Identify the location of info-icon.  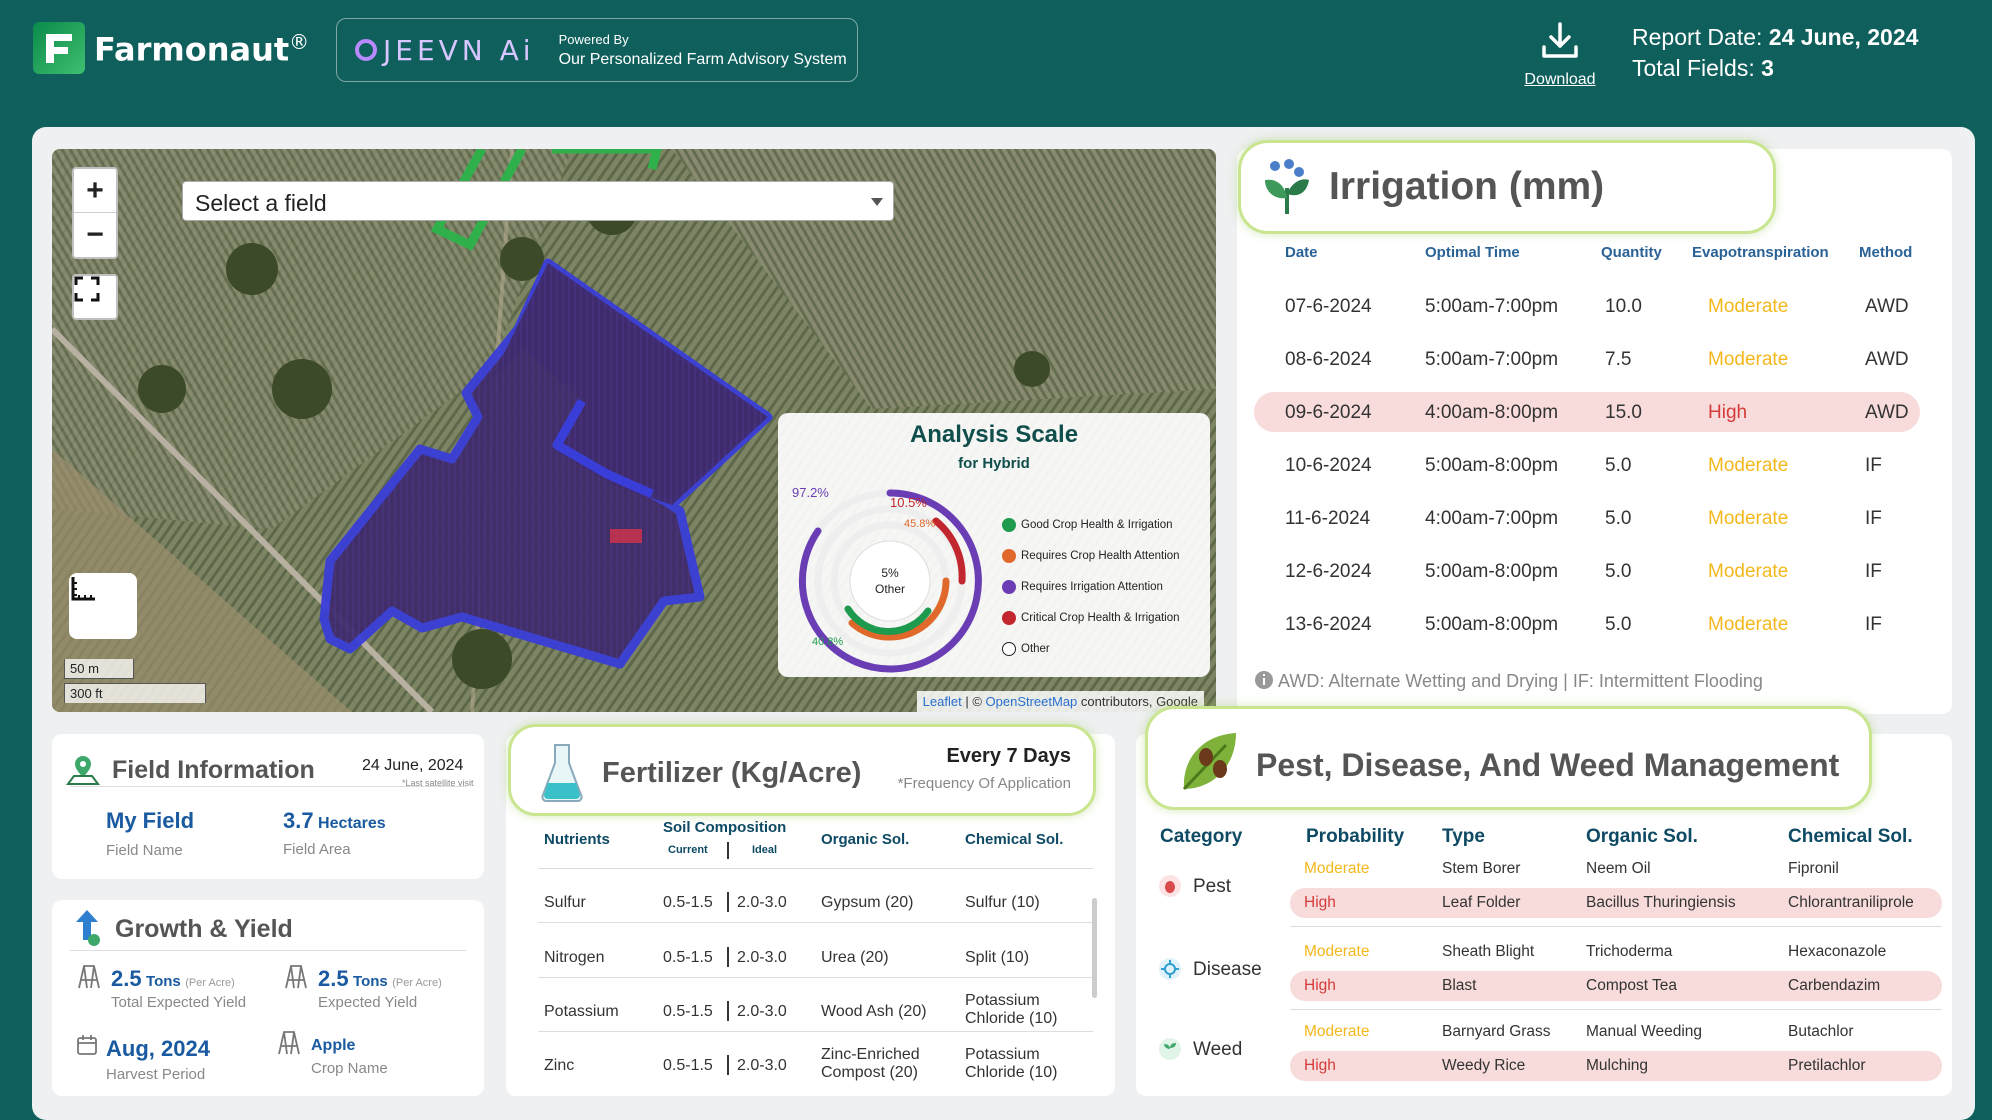
(1264, 680).